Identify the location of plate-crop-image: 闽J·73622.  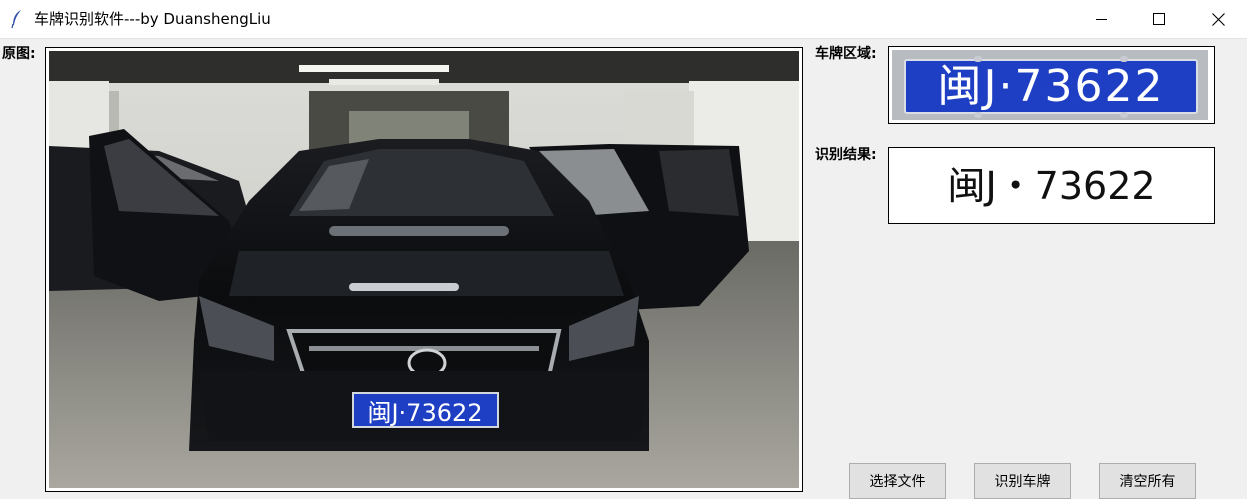
(1050, 85).